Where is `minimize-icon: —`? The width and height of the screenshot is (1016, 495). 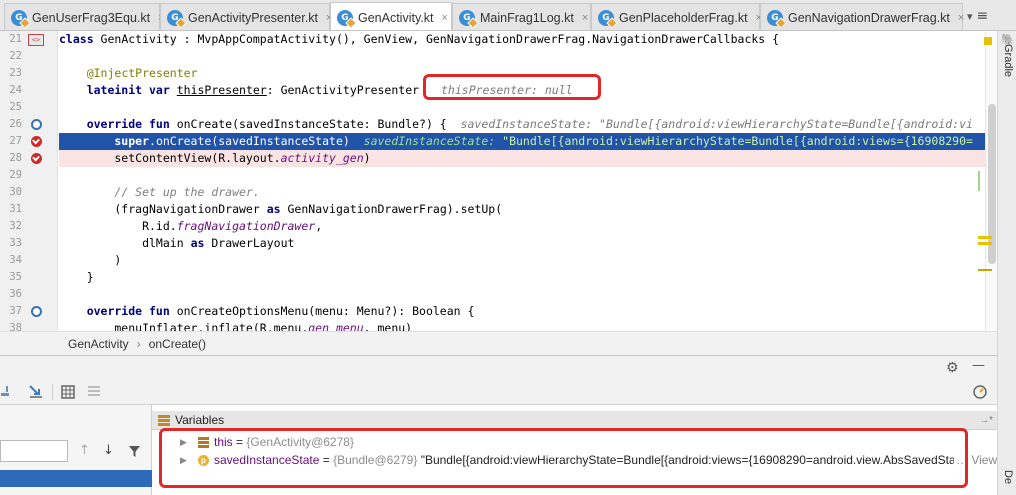
minimize-icon: — is located at coordinates (978, 365).